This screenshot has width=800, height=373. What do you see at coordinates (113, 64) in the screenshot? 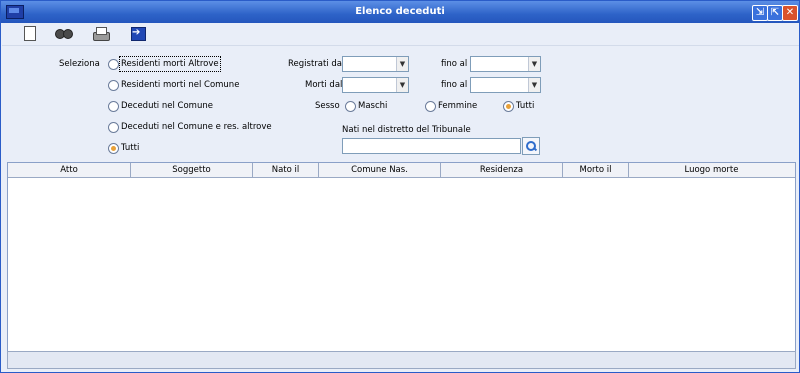
I see `radio-residenti-altrove` at bounding box center [113, 64].